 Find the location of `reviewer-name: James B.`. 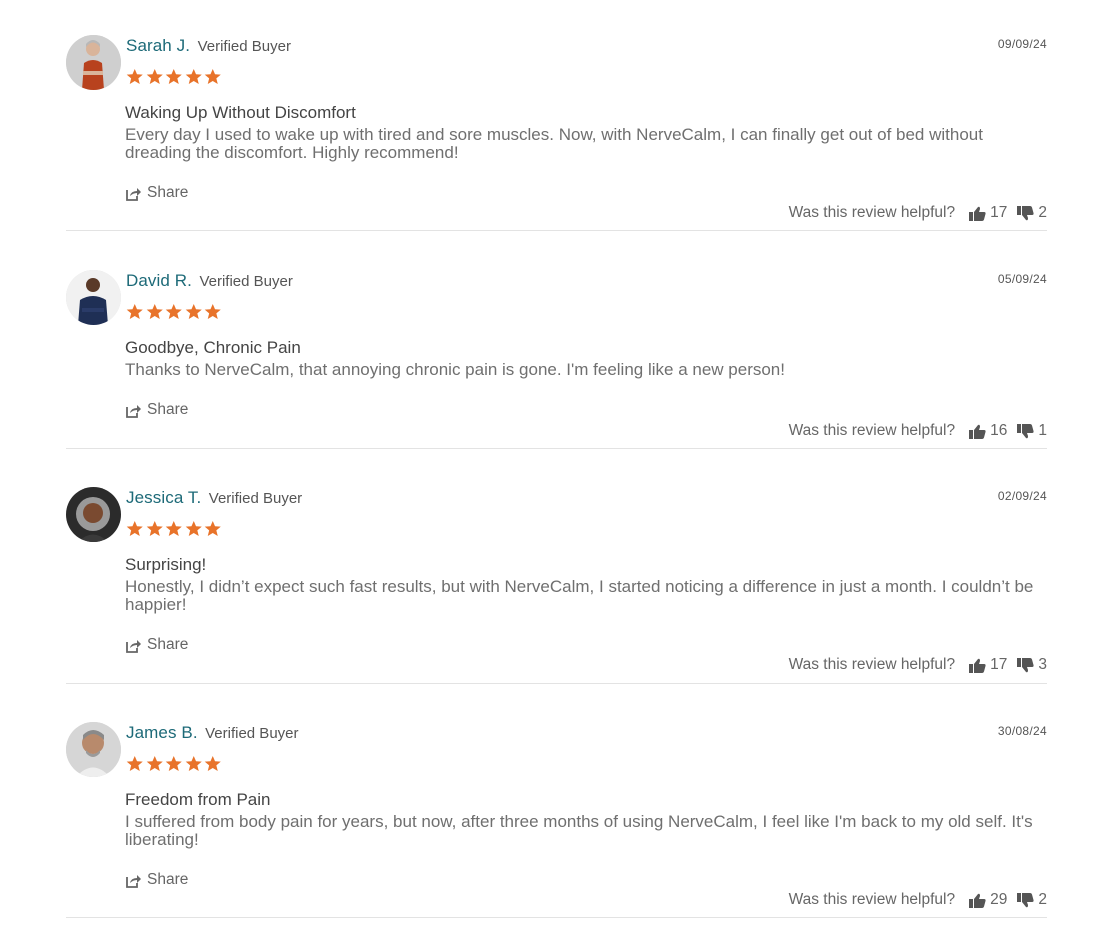

reviewer-name: James B. is located at coordinates (162, 732).